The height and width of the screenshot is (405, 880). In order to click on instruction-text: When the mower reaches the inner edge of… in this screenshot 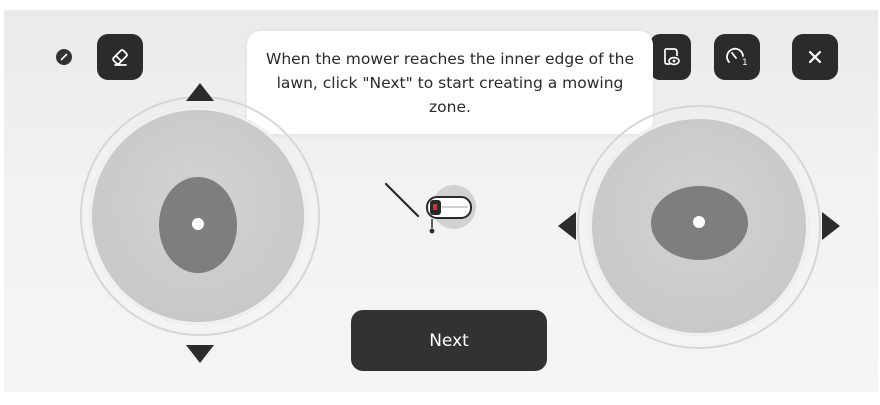, I will do `click(450, 82)`.